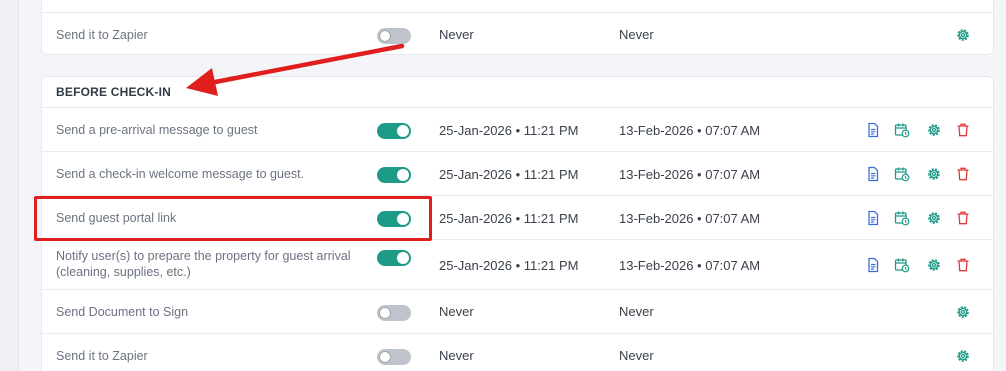  I want to click on left-sidebar-edge, so click(9, 185).